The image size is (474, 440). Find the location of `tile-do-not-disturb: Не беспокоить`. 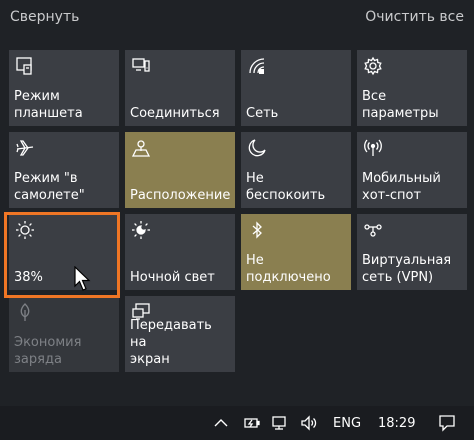

tile-do-not-disturb: Не беспокоить is located at coordinates (296, 170).